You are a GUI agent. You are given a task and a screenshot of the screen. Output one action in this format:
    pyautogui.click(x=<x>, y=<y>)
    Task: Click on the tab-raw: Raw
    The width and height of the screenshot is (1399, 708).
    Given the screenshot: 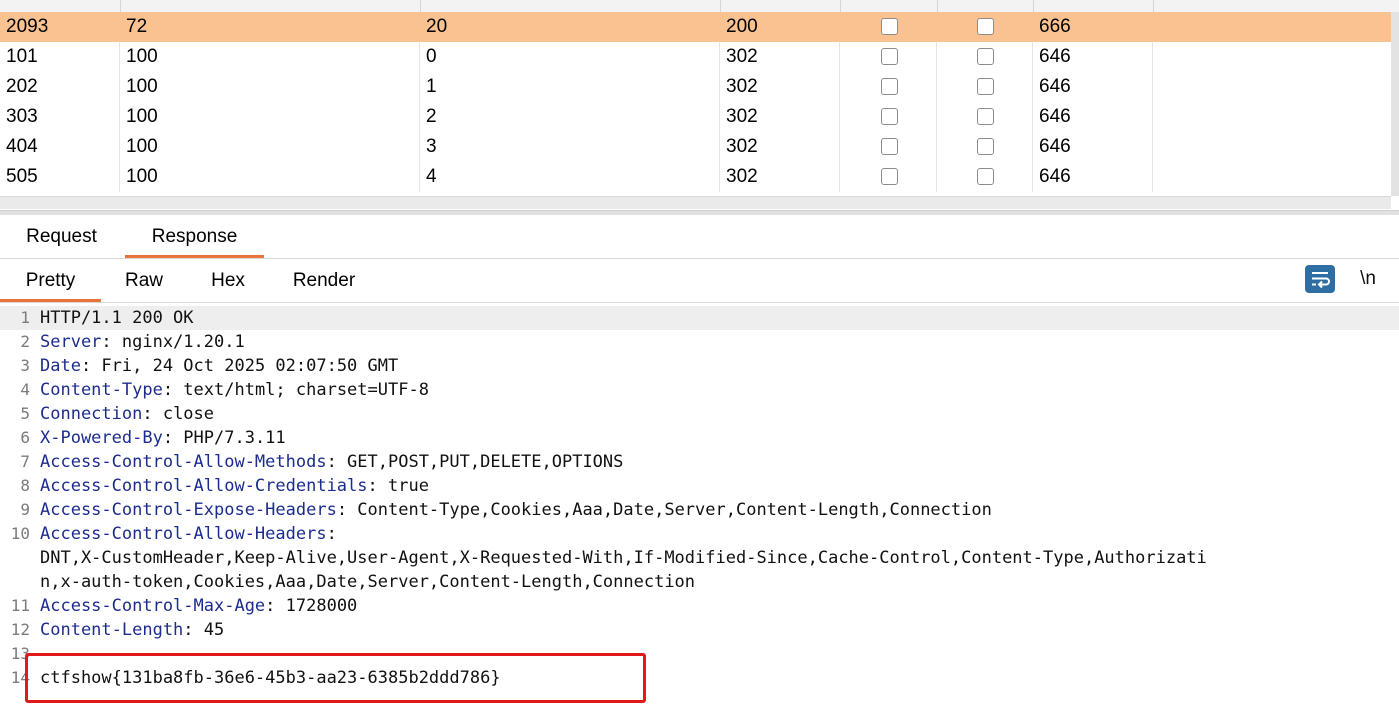 What is the action you would take?
    pyautogui.click(x=144, y=280)
    